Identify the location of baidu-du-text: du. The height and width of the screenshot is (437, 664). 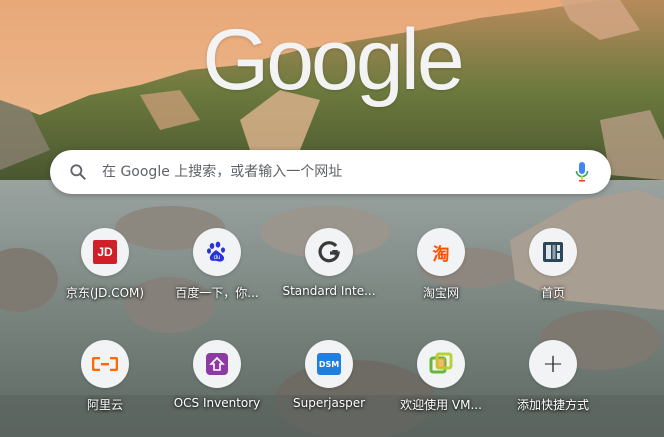
(217, 258).